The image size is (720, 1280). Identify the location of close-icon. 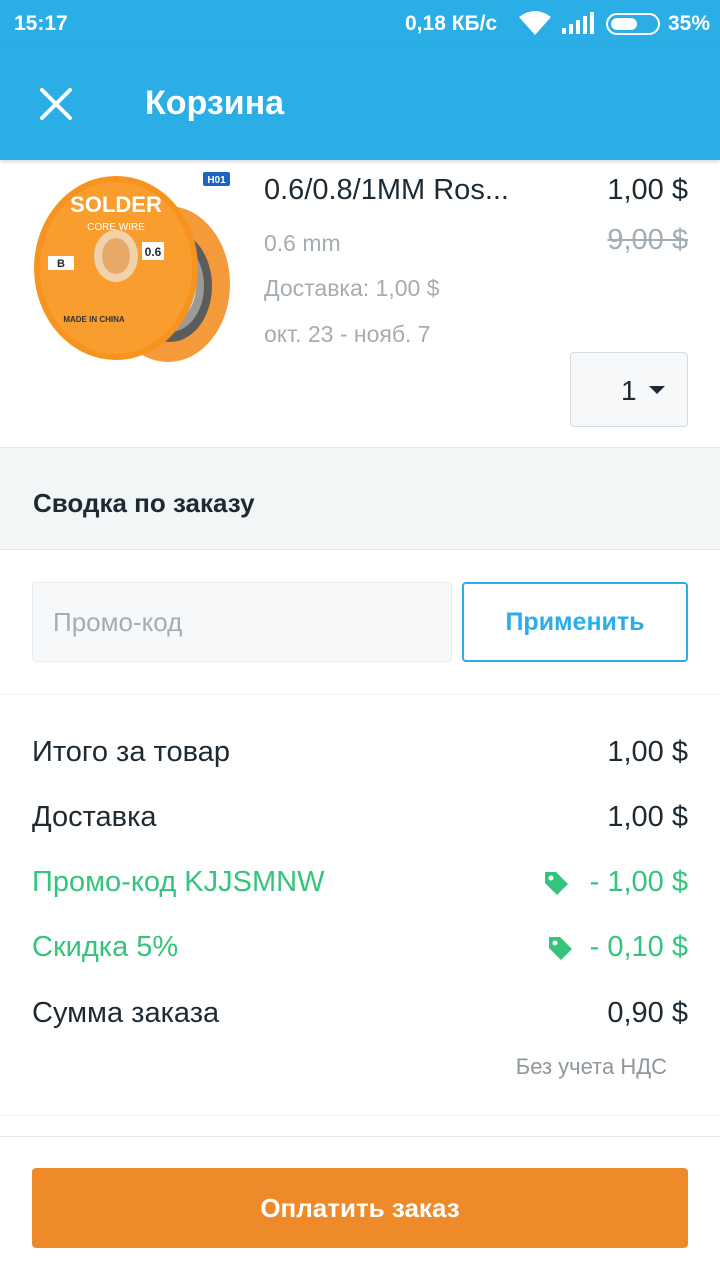
(56, 104).